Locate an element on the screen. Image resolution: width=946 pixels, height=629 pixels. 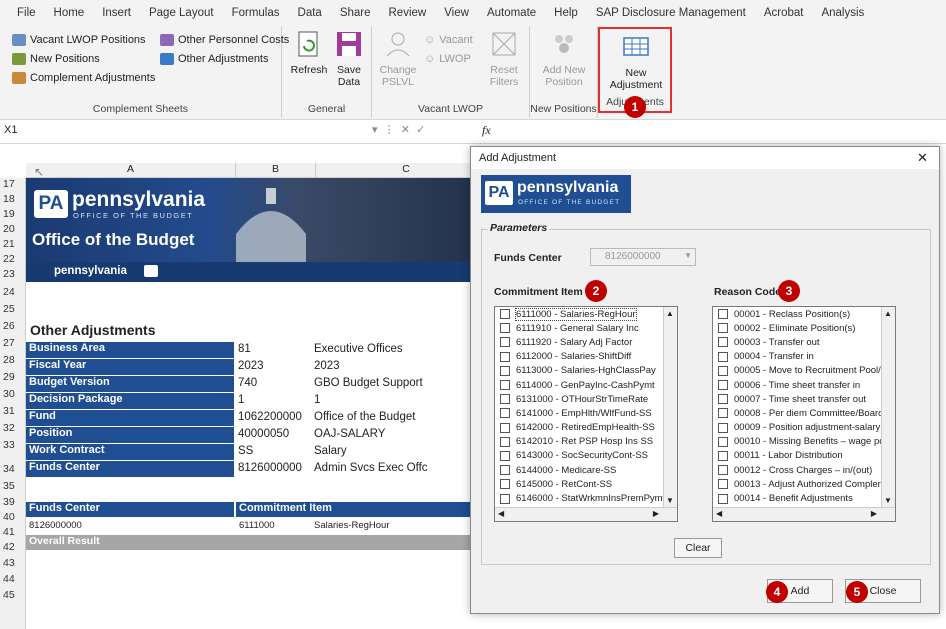
close-icon: ✕ is located at coordinates (922, 158).